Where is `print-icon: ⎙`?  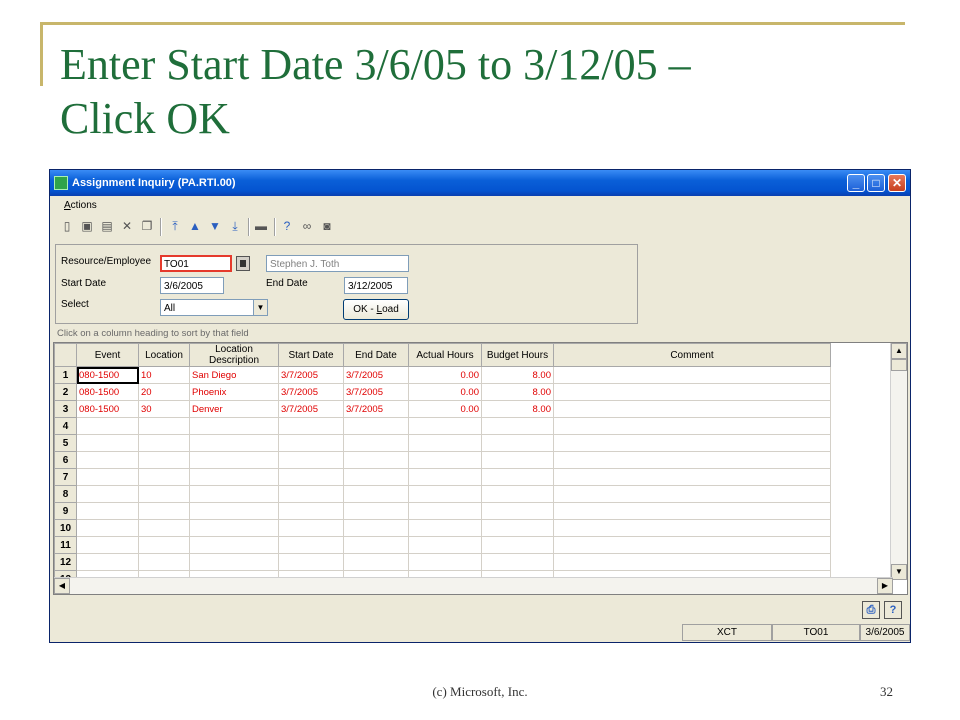
print-icon: ⎙ is located at coordinates (871, 610).